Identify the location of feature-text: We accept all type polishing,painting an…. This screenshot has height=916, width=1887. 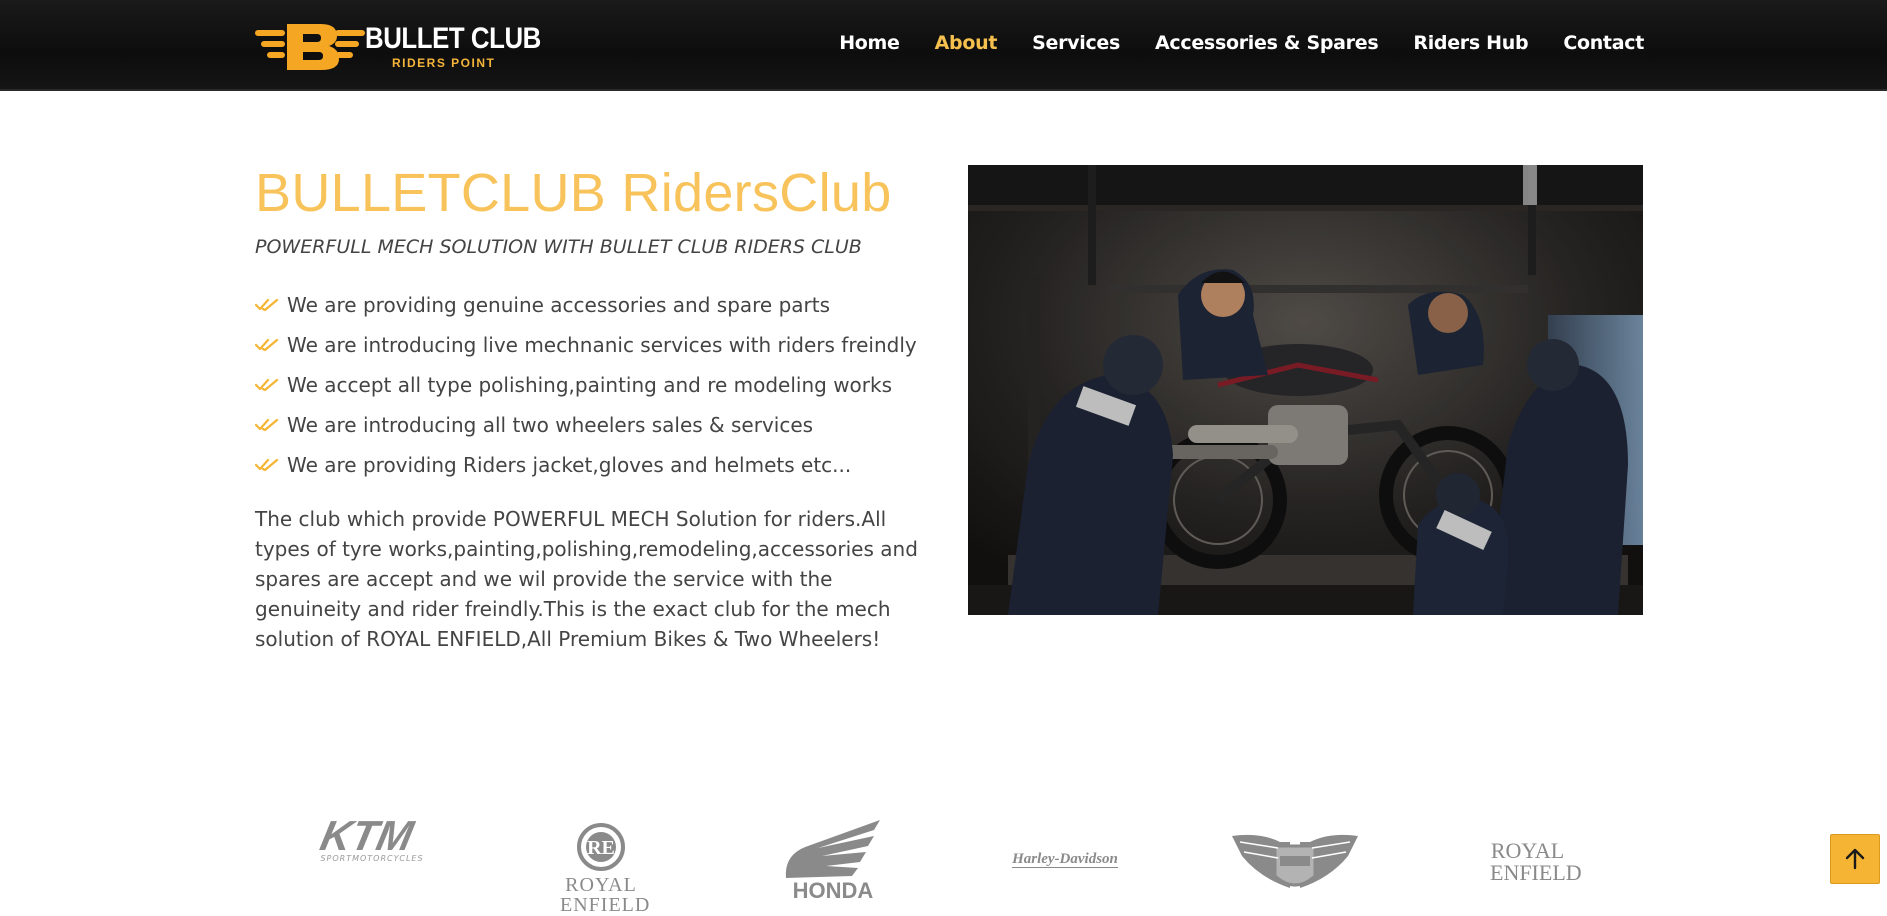
(590, 385).